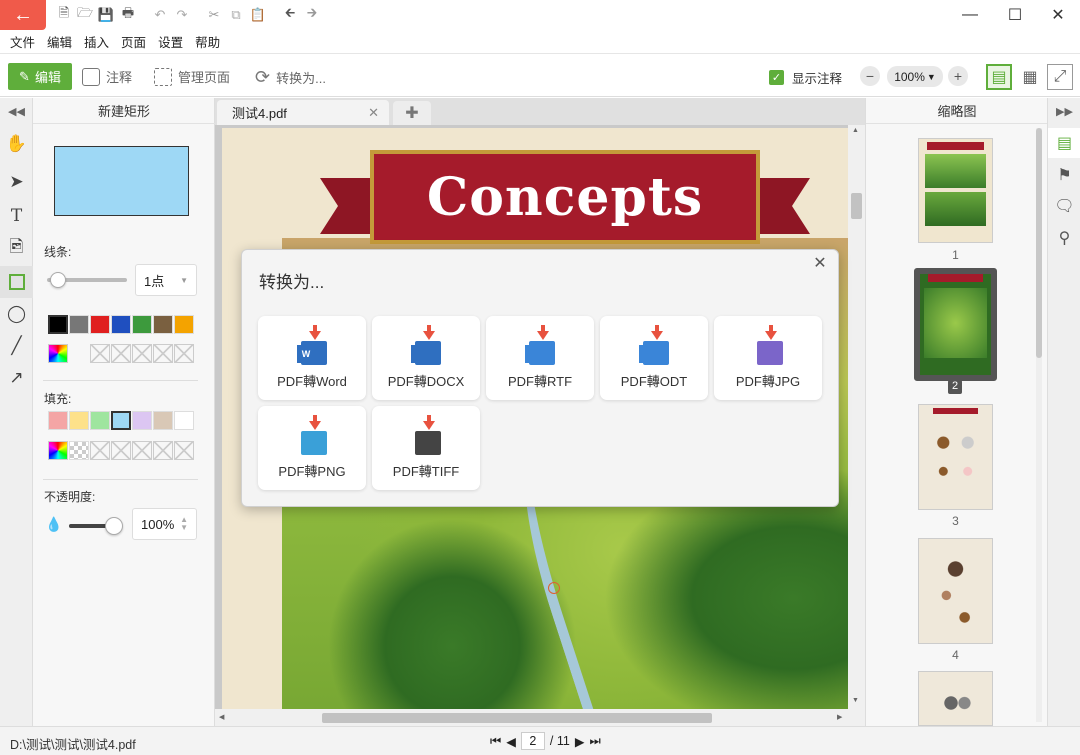 The width and height of the screenshot is (1080, 755). I want to click on nav-back-icon: 🡰, so click(290, 14).